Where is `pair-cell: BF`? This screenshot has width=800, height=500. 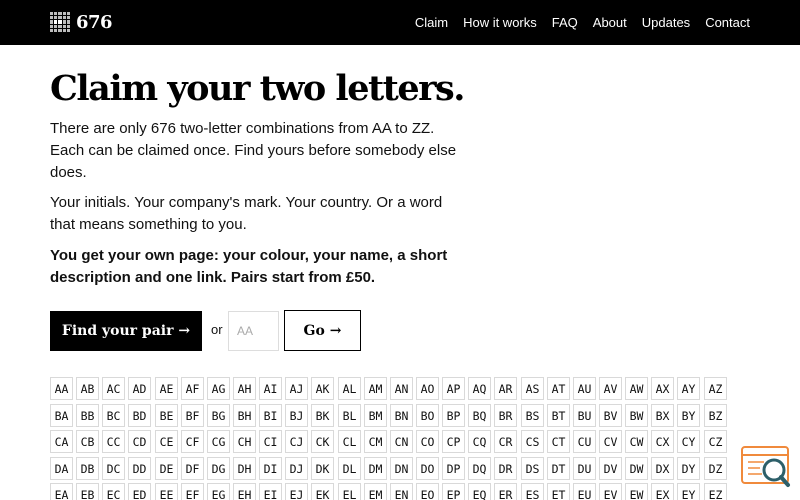
pair-cell: BF is located at coordinates (192, 415).